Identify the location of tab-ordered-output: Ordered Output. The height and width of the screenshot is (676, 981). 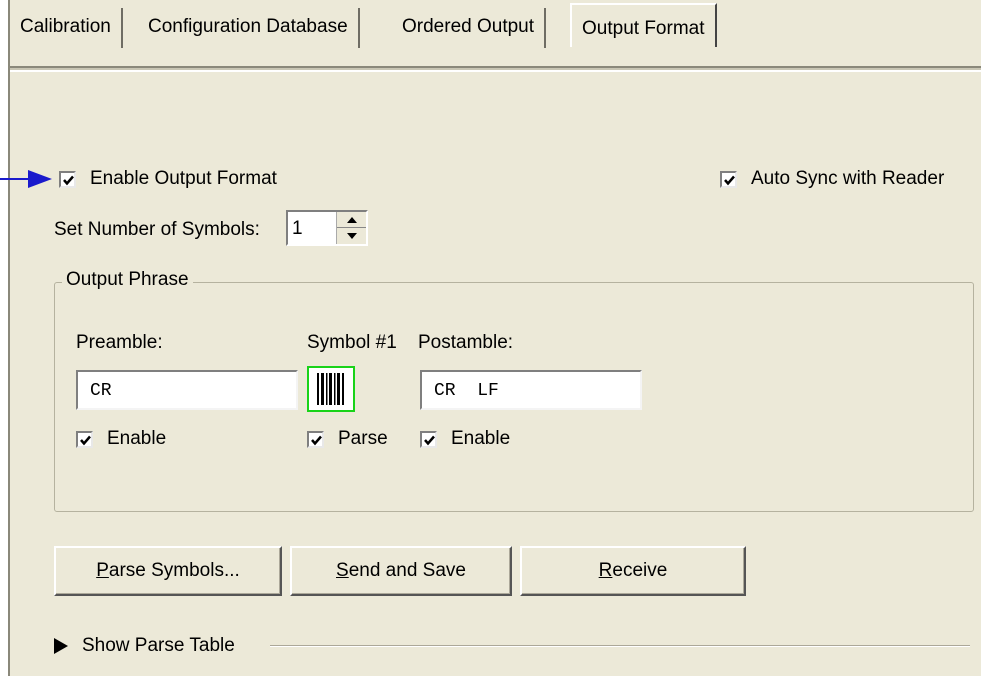
(469, 28).